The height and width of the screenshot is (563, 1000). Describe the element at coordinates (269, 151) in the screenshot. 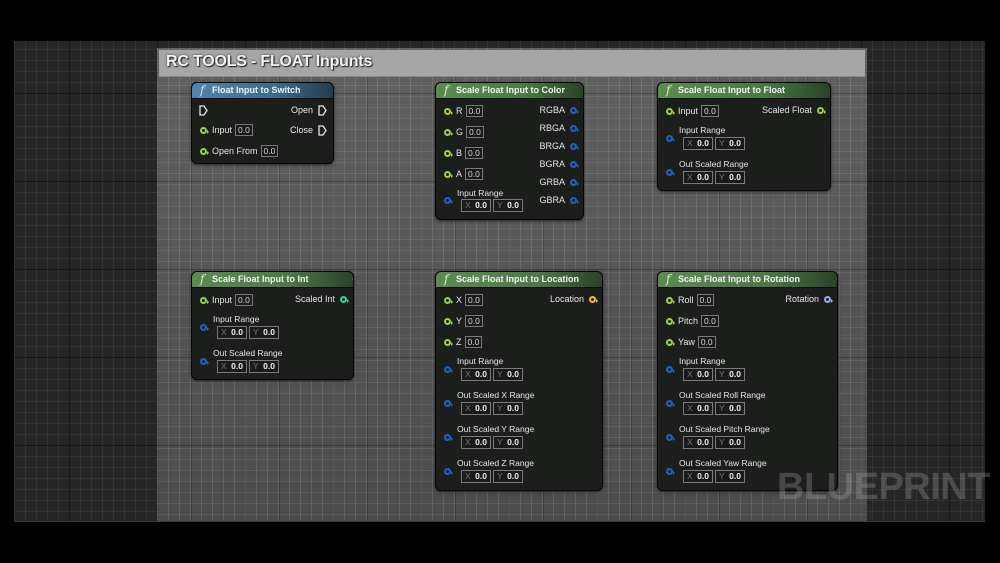

I see `open-from-value-field: 0.0` at that location.